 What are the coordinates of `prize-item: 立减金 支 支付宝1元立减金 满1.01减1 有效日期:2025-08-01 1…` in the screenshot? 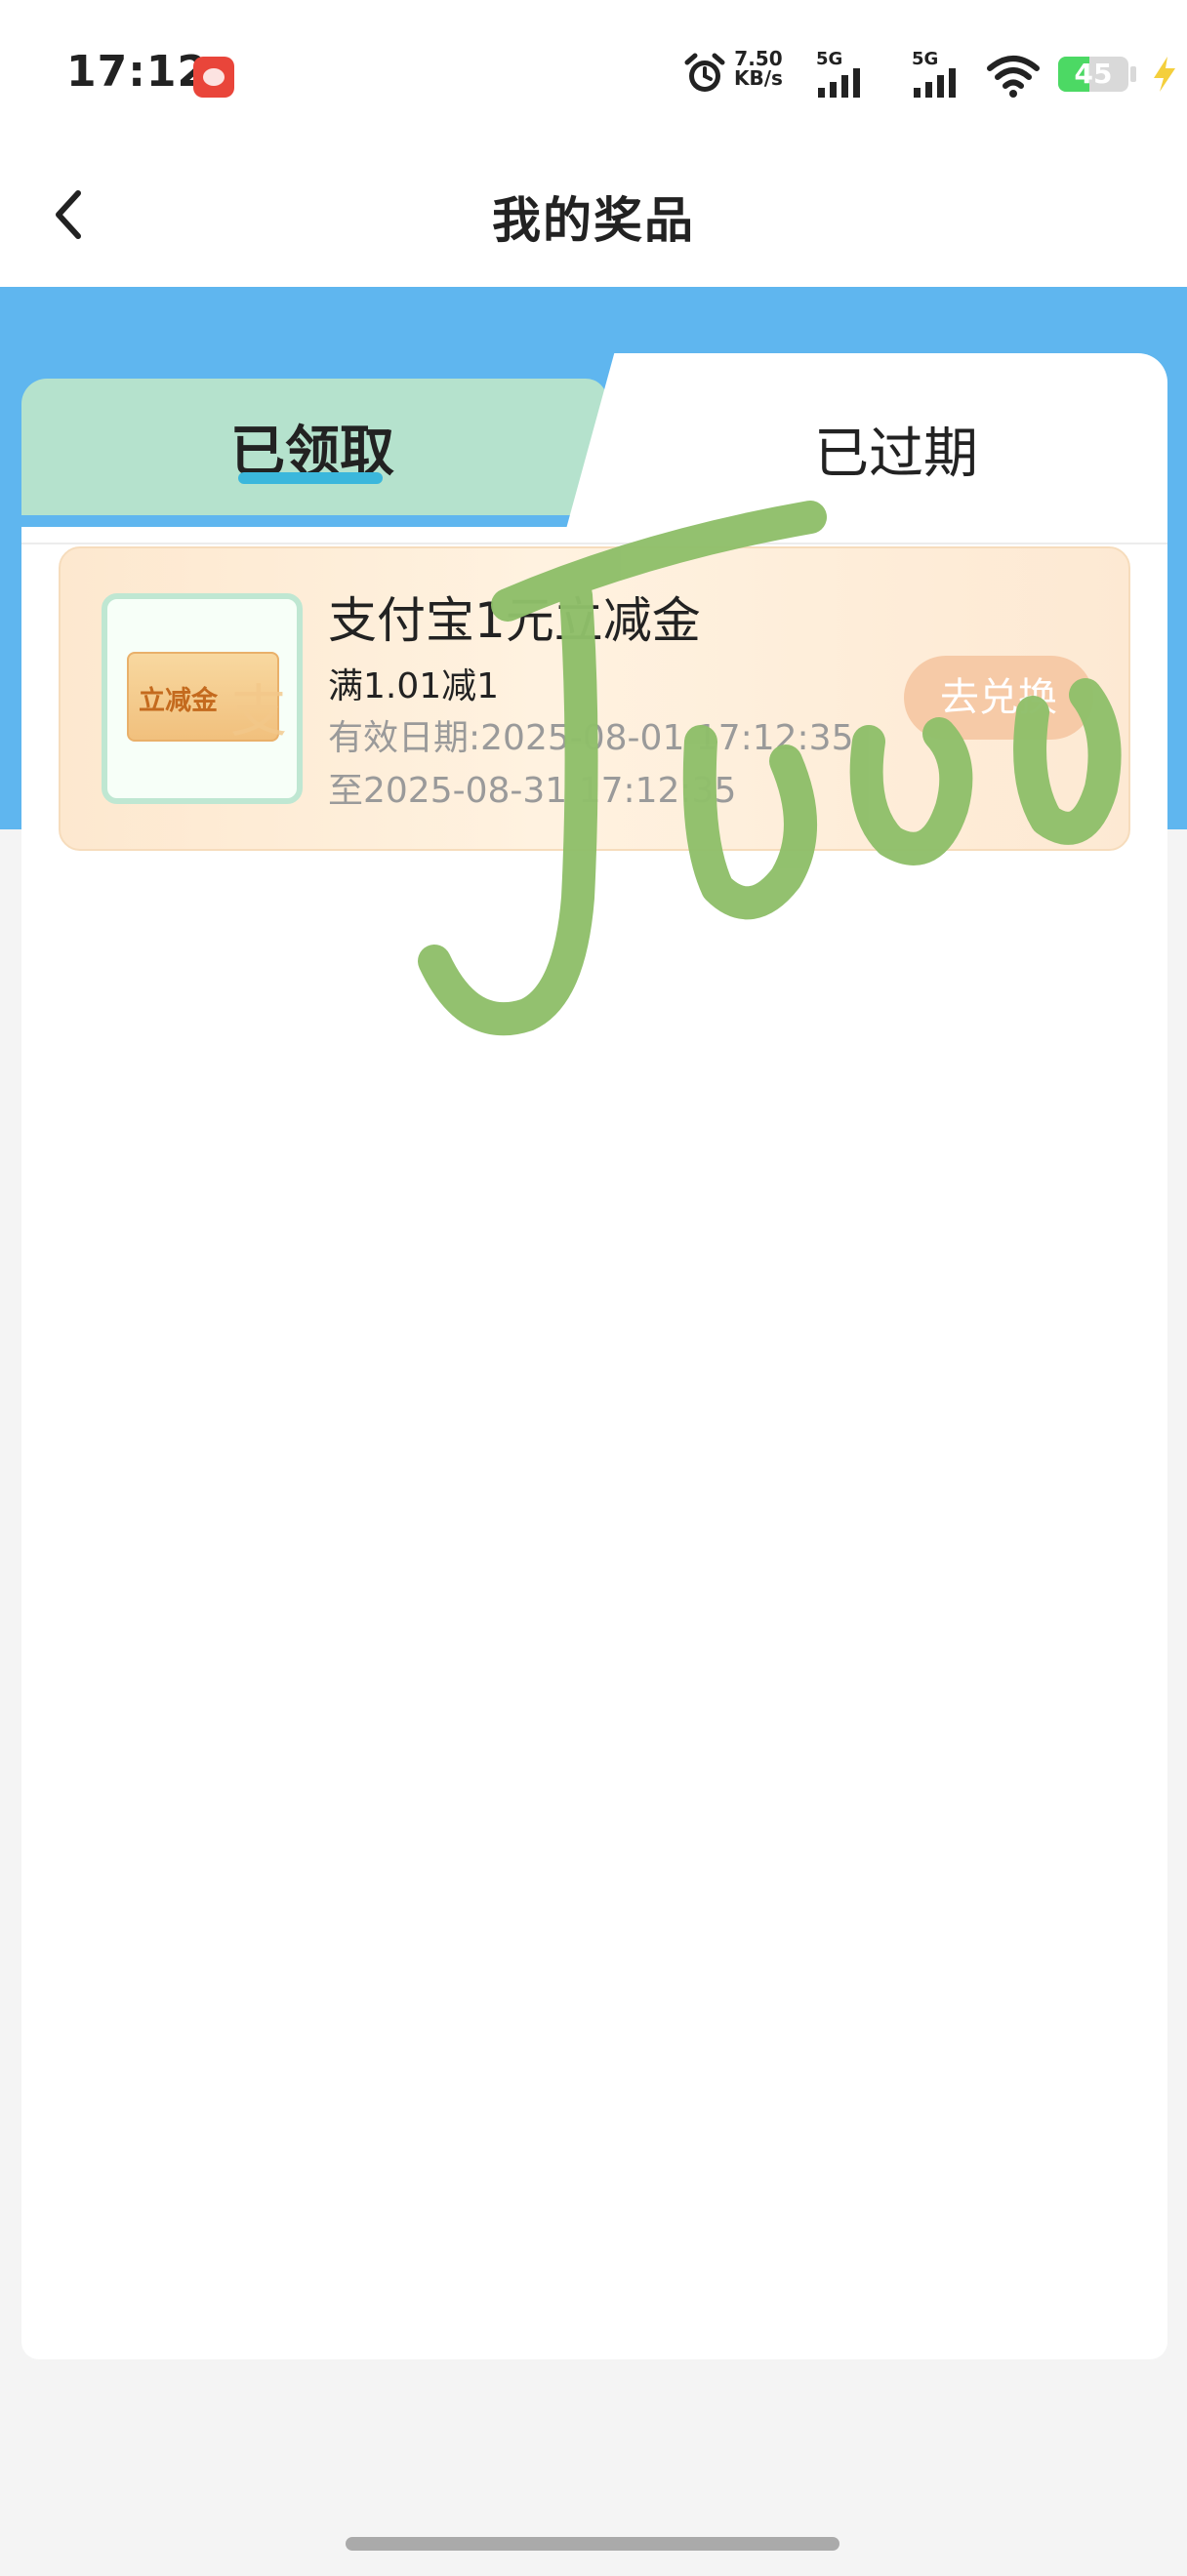 It's located at (594, 698).